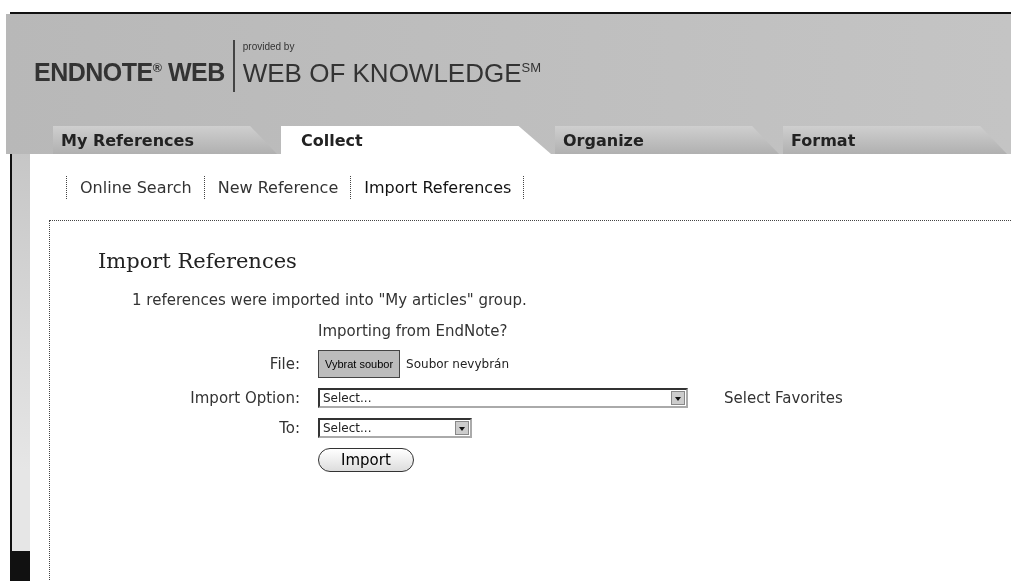 This screenshot has height=581, width=1011. What do you see at coordinates (437, 187) in the screenshot?
I see `subnav-link: Import References` at bounding box center [437, 187].